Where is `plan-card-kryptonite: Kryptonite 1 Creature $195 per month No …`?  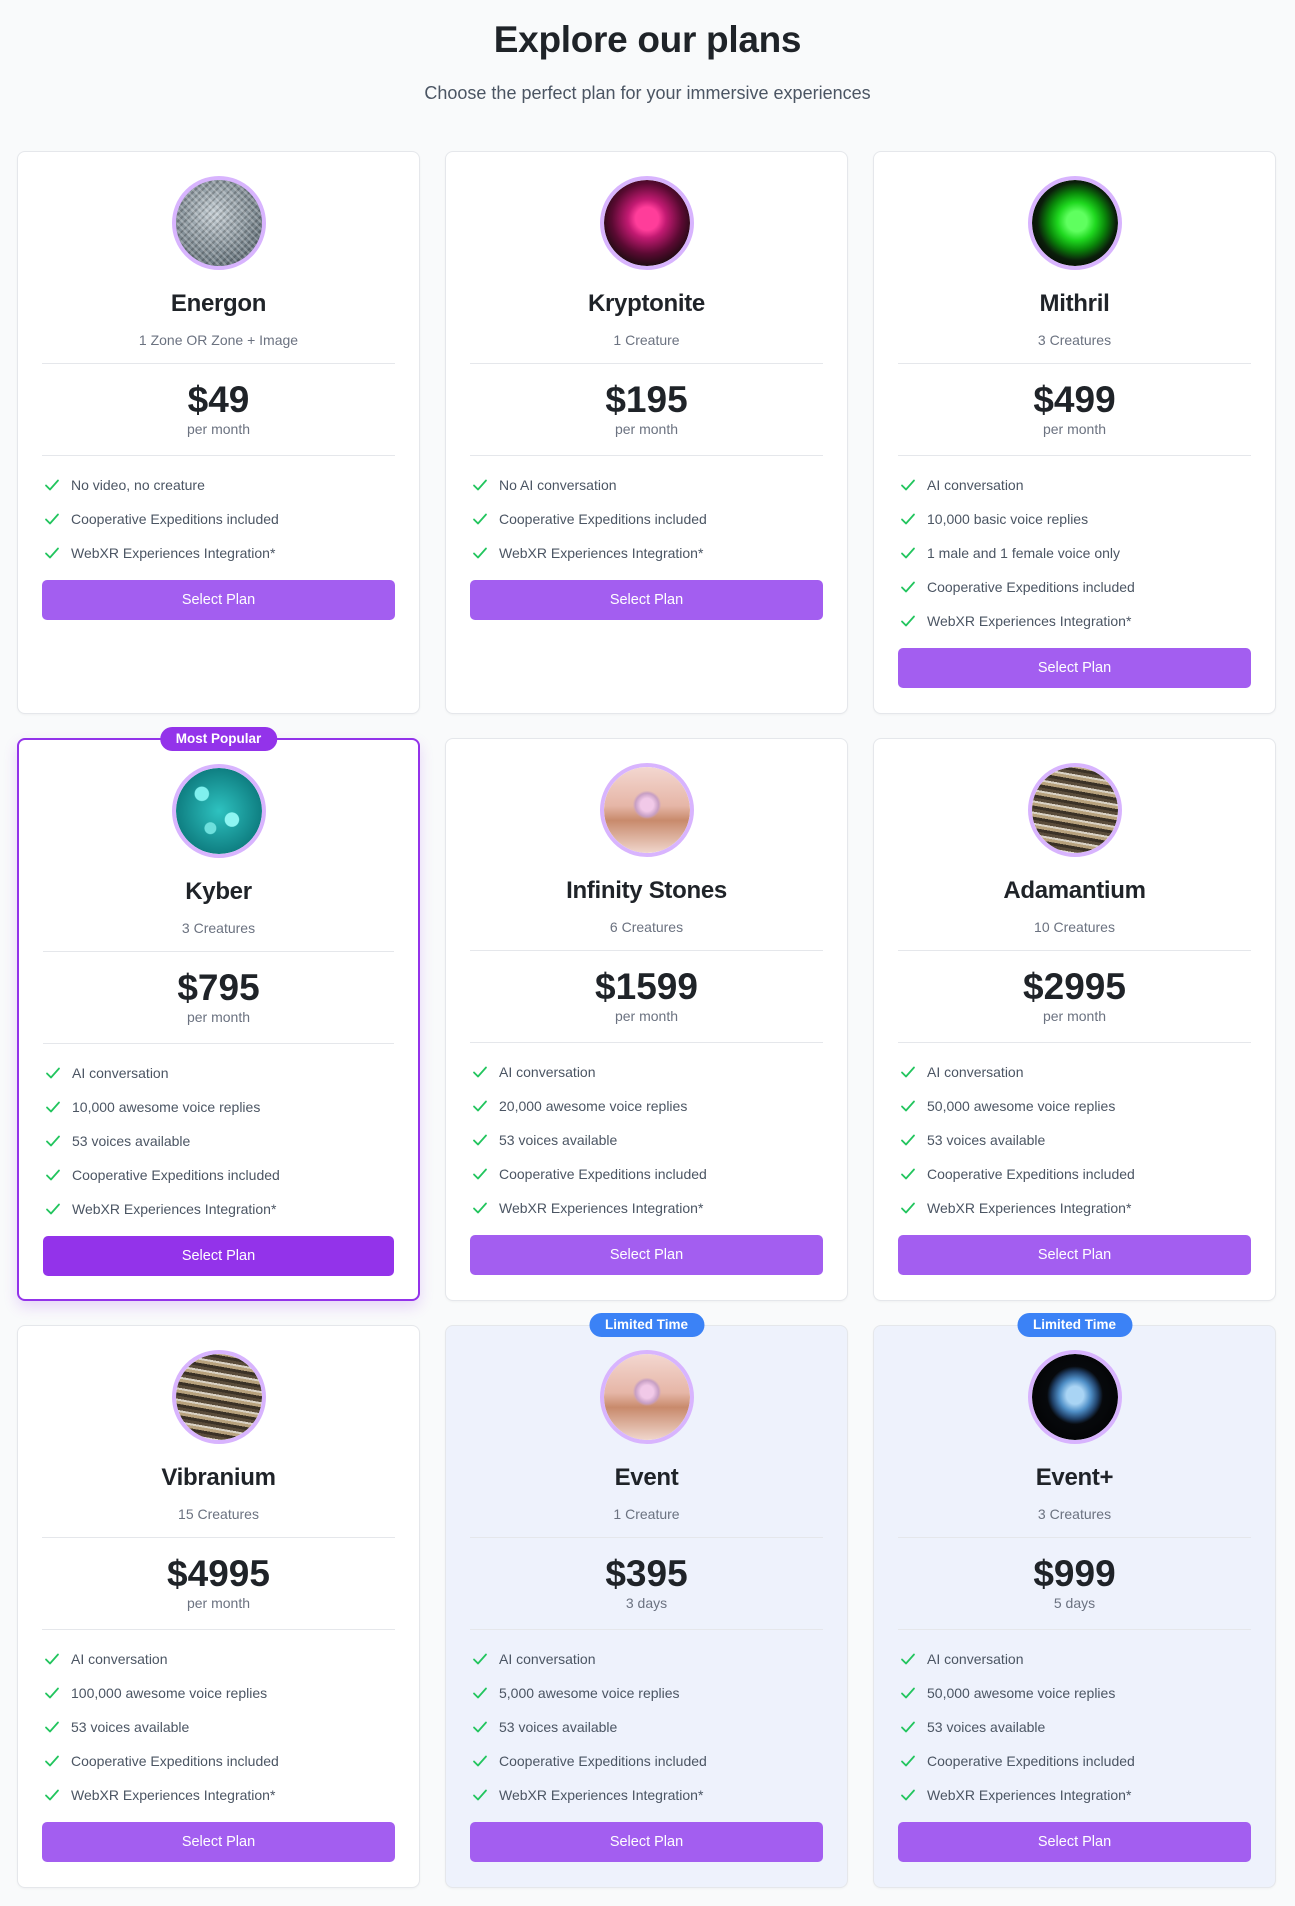 plan-card-kryptonite: Kryptonite 1 Creature $195 per month No … is located at coordinates (646, 432).